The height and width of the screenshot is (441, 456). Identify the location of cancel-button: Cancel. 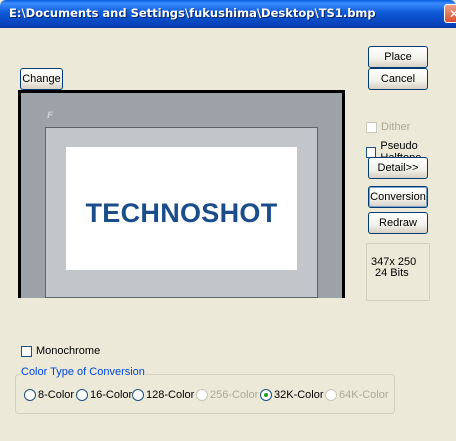
(398, 79).